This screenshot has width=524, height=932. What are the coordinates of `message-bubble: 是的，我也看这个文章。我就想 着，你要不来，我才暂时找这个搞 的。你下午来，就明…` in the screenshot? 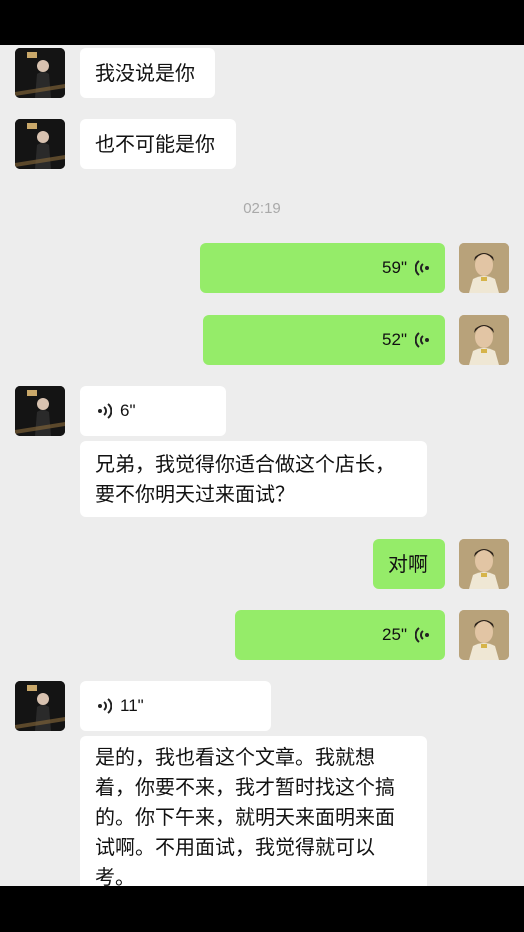 It's located at (253, 811).